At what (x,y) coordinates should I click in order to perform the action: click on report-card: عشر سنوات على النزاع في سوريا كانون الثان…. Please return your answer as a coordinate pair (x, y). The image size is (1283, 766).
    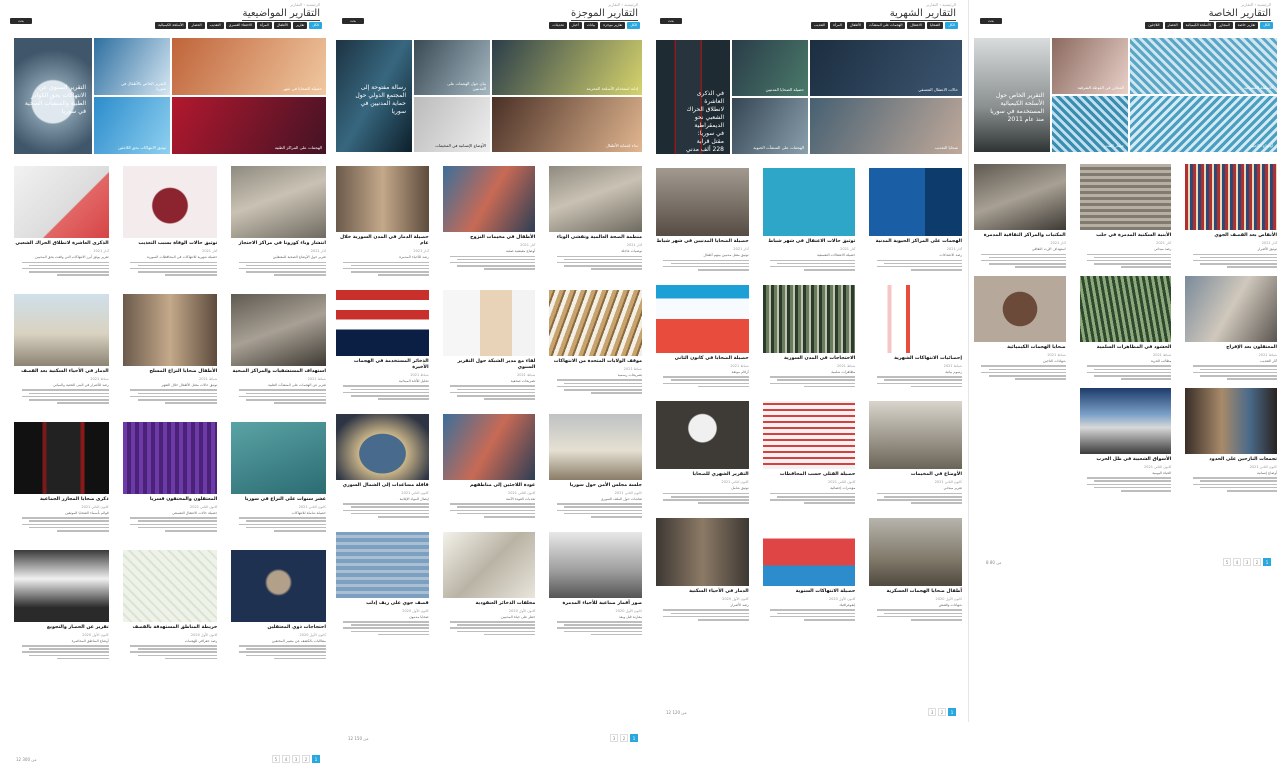
    Looking at the image, I should click on (278, 476).